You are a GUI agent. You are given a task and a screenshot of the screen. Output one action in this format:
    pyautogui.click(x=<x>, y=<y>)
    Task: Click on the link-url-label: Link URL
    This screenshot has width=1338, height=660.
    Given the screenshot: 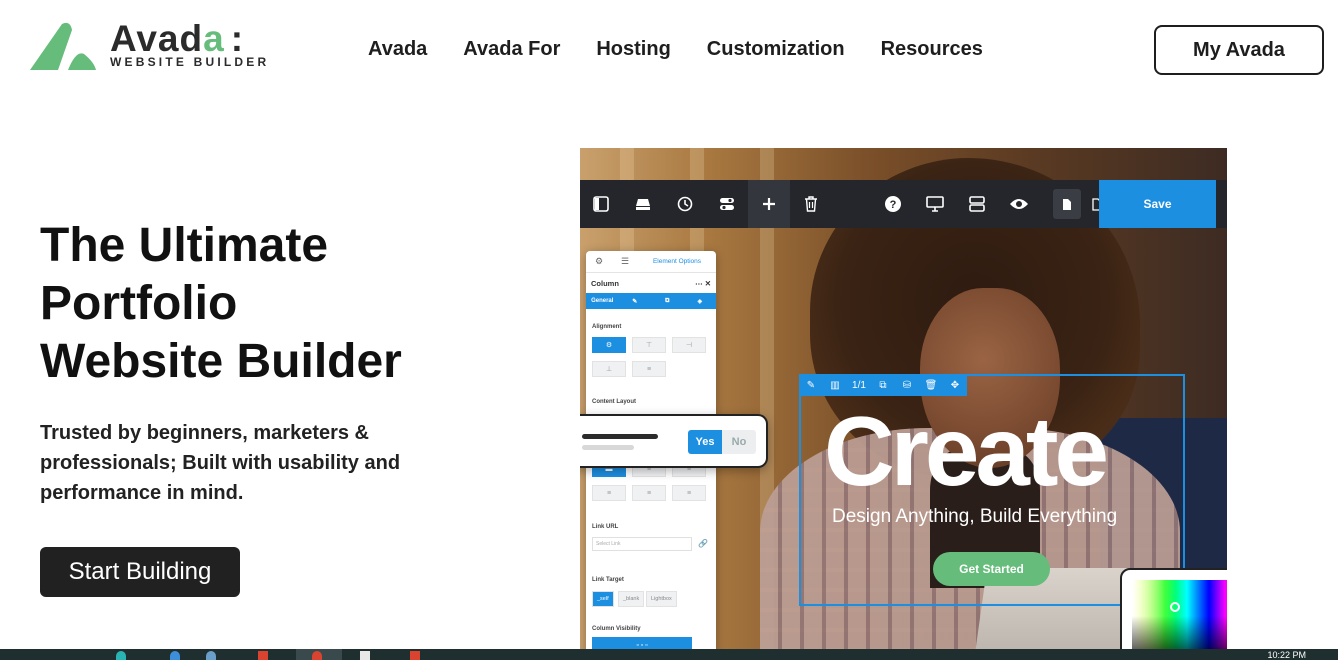 What is the action you would take?
    pyautogui.click(x=605, y=527)
    